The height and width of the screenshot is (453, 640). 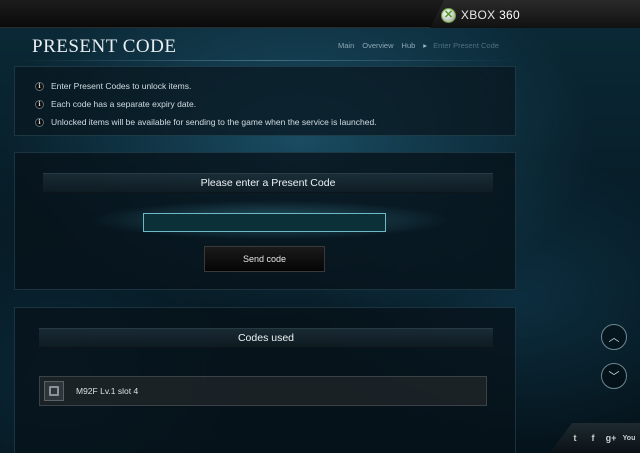 What do you see at coordinates (409, 45) in the screenshot?
I see `breadcrumb-hub: Hub` at bounding box center [409, 45].